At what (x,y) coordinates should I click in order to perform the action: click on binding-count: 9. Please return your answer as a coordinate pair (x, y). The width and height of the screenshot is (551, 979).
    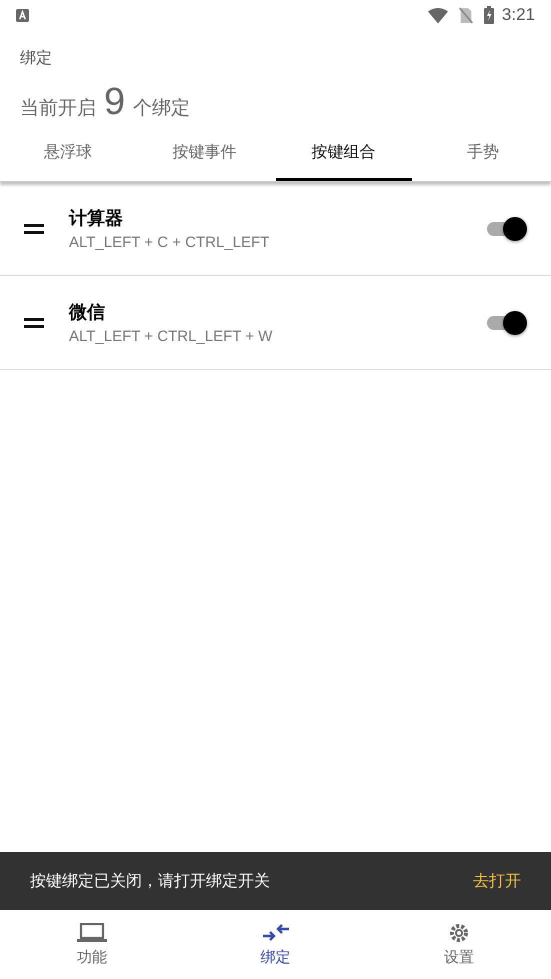
    Looking at the image, I should click on (115, 102).